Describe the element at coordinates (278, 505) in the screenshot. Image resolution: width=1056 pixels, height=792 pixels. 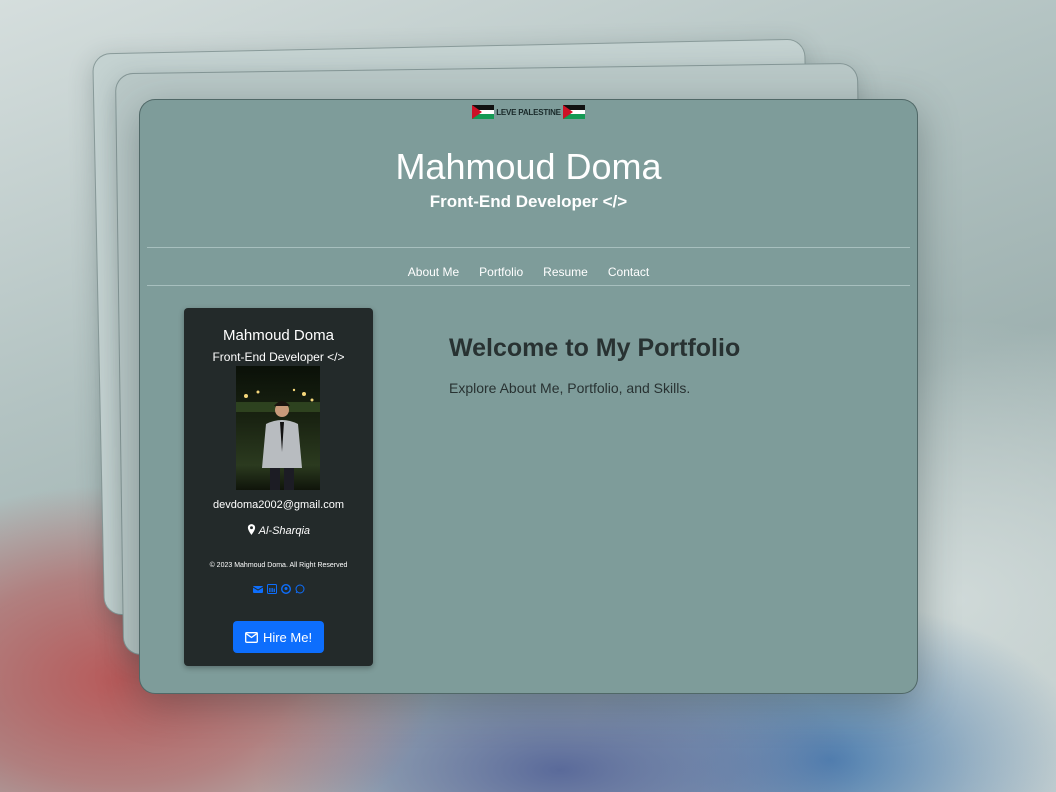
I see `profile-email: devdoma2002@gmail.com` at that location.